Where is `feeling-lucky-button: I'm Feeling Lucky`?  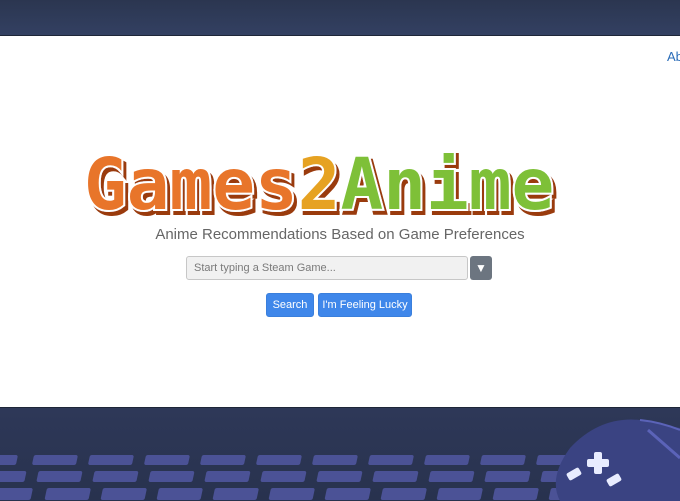 feeling-lucky-button: I'm Feeling Lucky is located at coordinates (365, 305).